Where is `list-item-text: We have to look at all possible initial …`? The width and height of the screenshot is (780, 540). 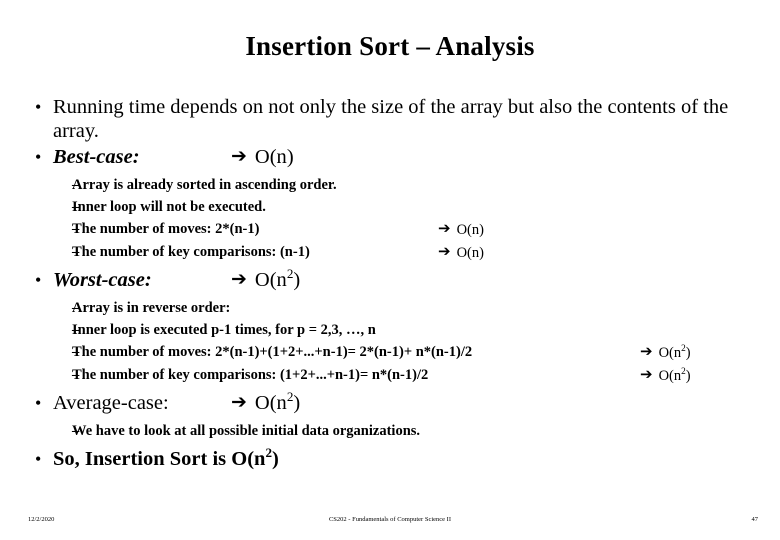
list-item-text: We have to look at all possible initial … is located at coordinates (246, 430).